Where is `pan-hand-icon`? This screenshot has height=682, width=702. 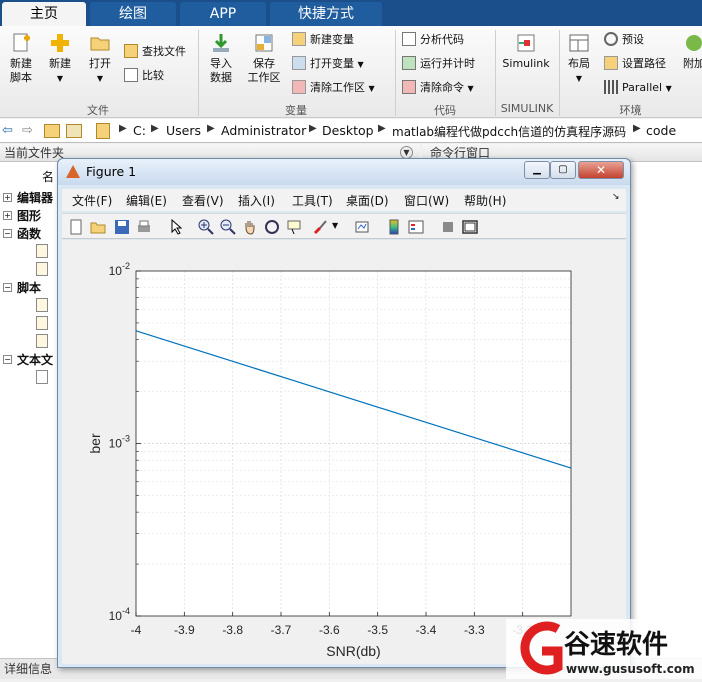
pan-hand-icon is located at coordinates (250, 227).